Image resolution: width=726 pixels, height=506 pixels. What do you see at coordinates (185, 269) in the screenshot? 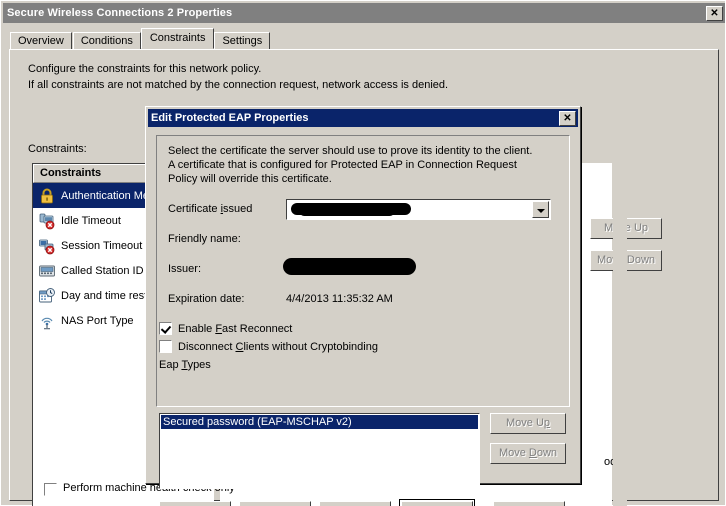
I see `issuer-label: Issuer:` at bounding box center [185, 269].